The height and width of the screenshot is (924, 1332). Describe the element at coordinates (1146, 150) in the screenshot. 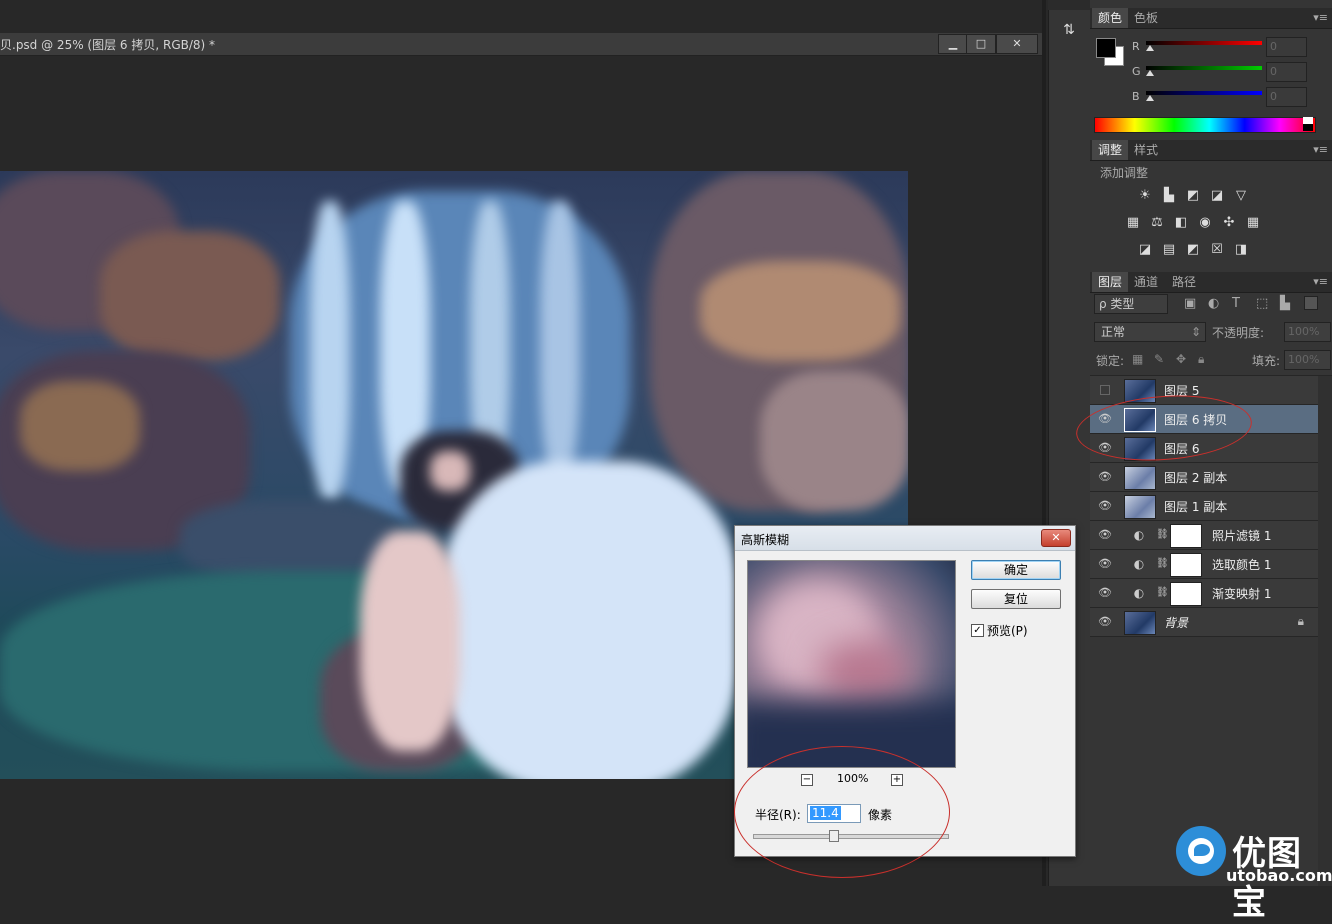

I see `tab-styles: 样式` at that location.